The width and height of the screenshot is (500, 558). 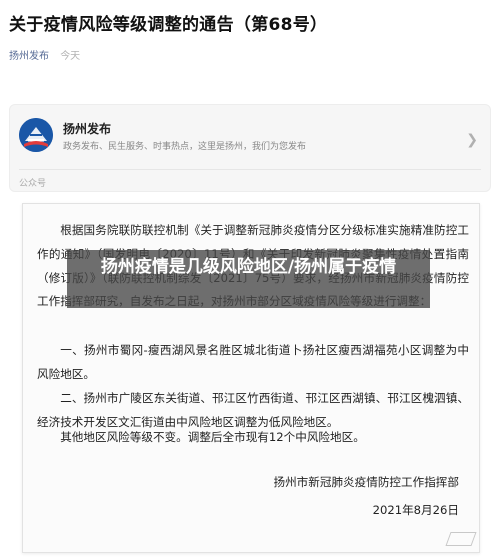 What do you see at coordinates (36, 135) in the screenshot?
I see `account-logo-icon` at bounding box center [36, 135].